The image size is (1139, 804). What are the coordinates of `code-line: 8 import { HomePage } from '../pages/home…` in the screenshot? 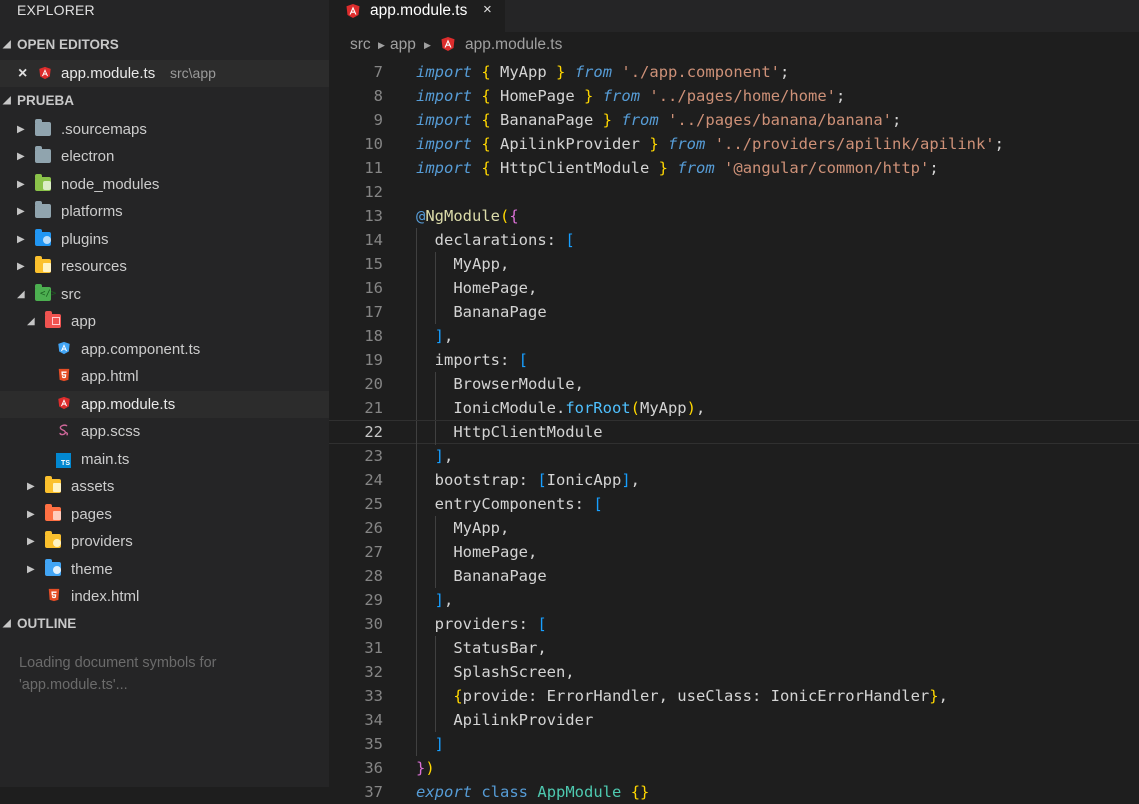 It's located at (609, 96).